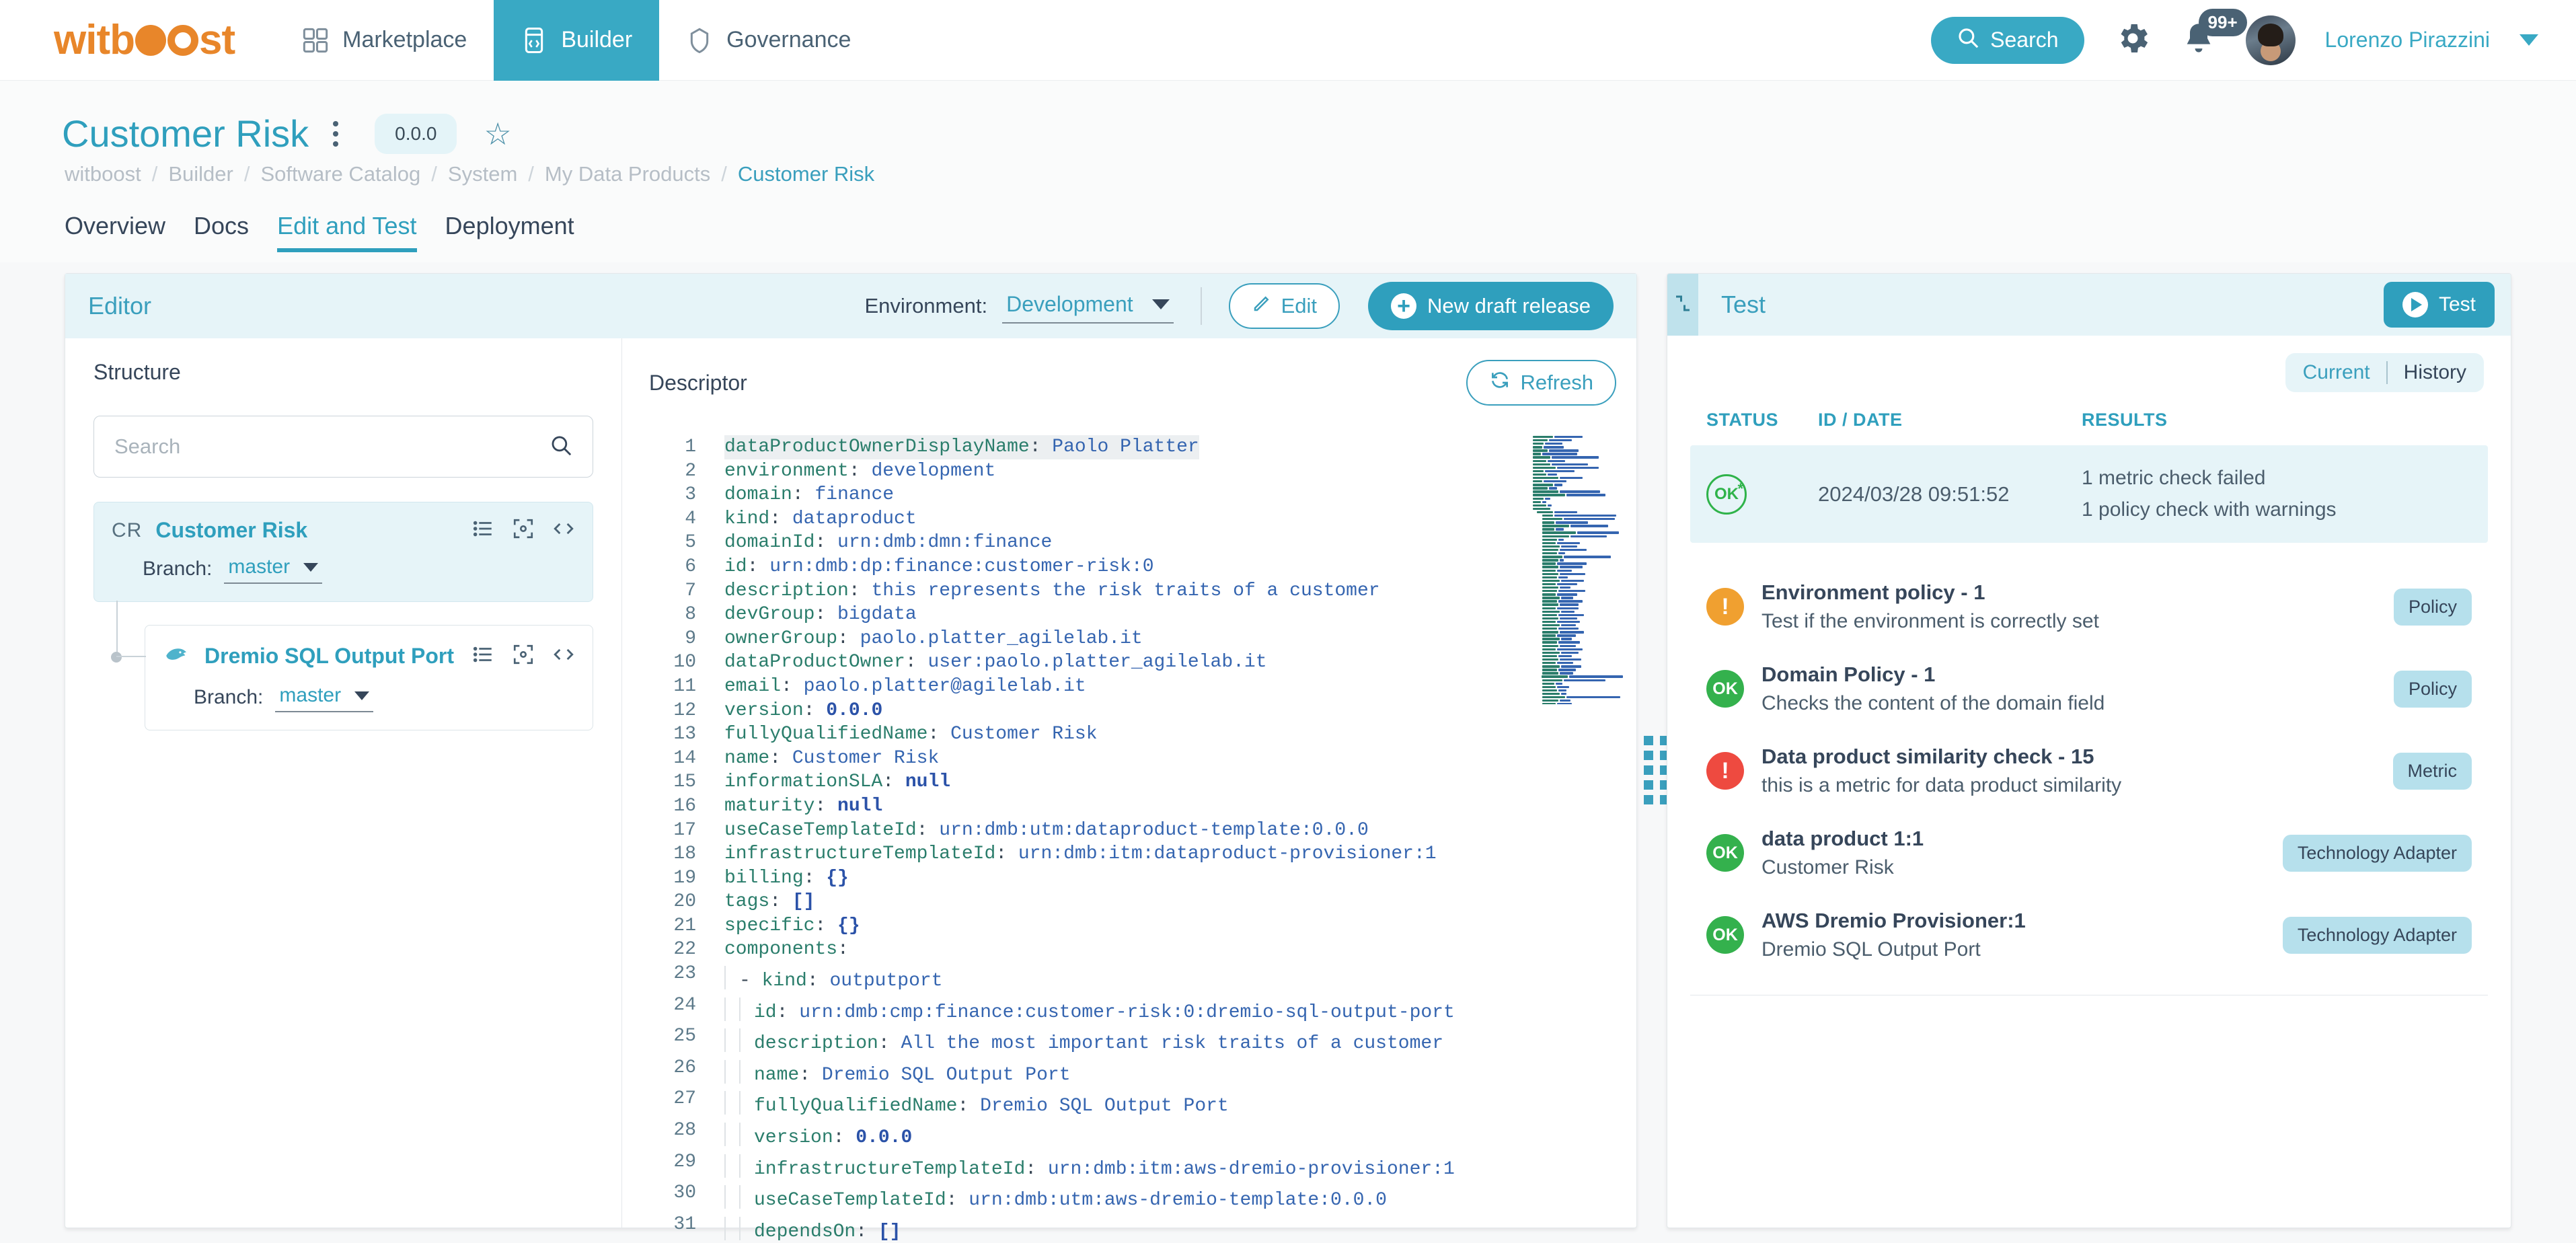  What do you see at coordinates (1142, 978) in the screenshot?
I see `code-line: 23 - kind: outputport` at bounding box center [1142, 978].